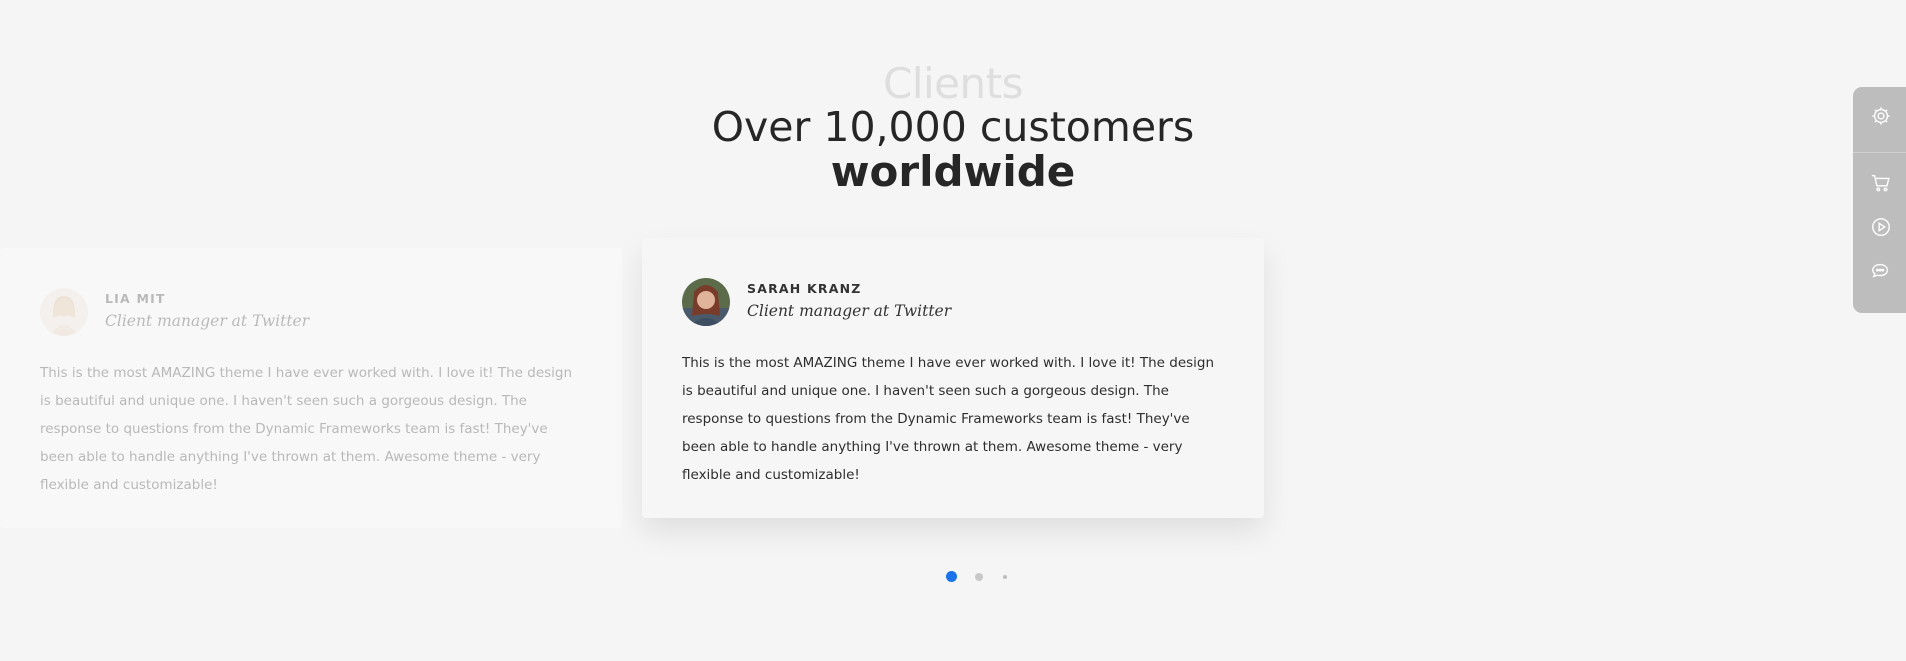 Image resolution: width=1906 pixels, height=661 pixels. What do you see at coordinates (953, 171) in the screenshot?
I see `section-title-line2: worldwide` at bounding box center [953, 171].